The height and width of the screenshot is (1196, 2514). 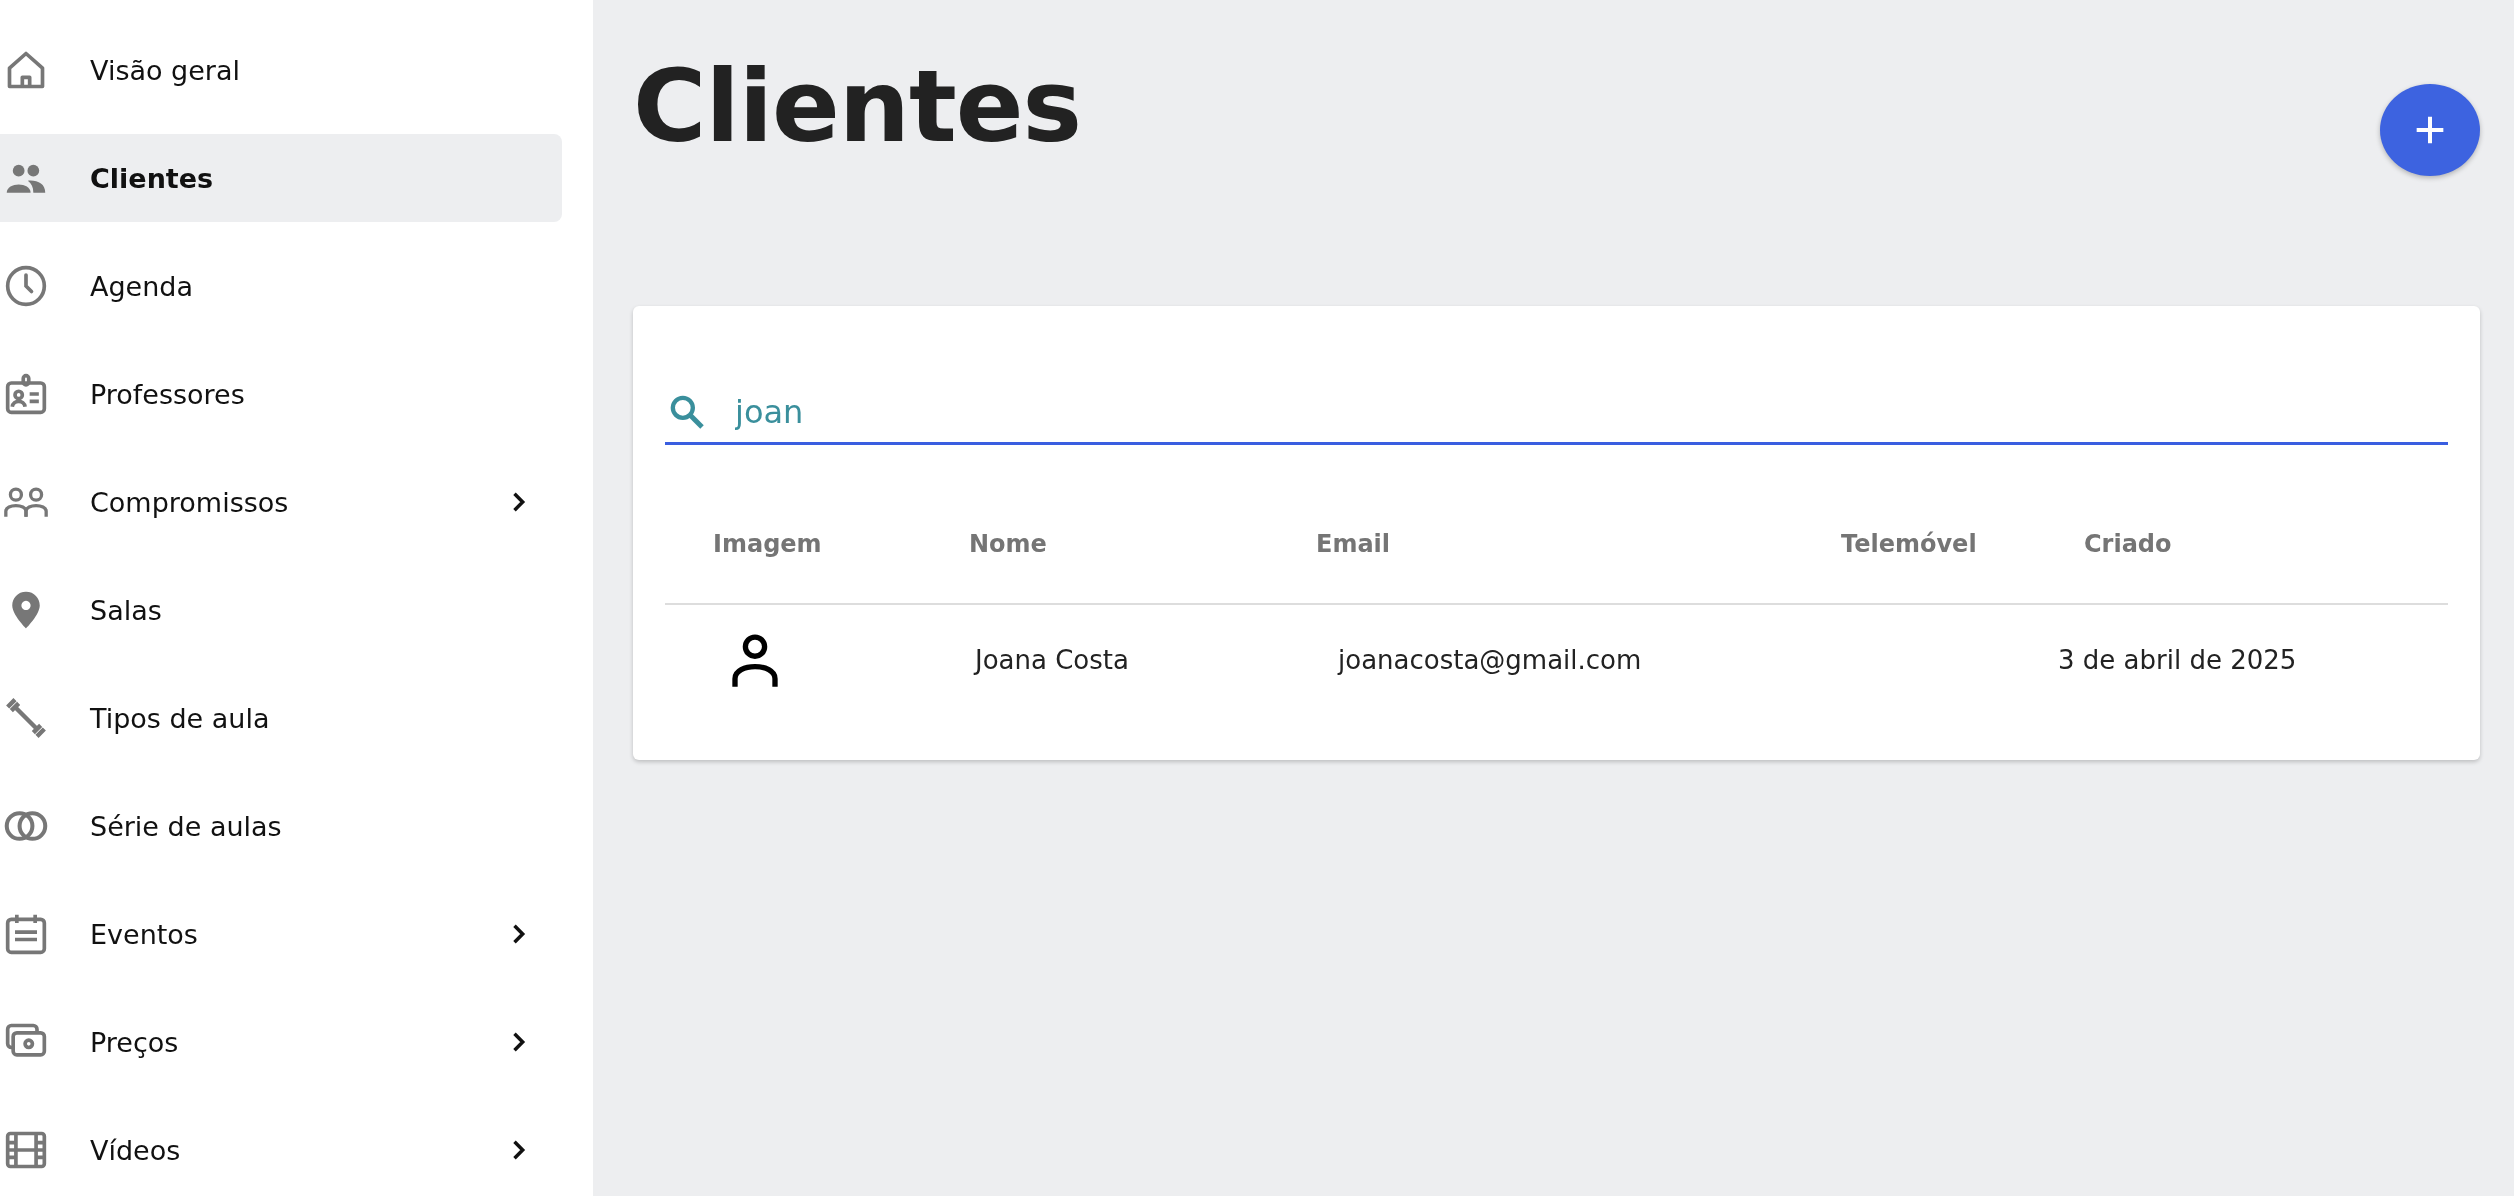 I want to click on column-header: Email, so click(x=1354, y=544).